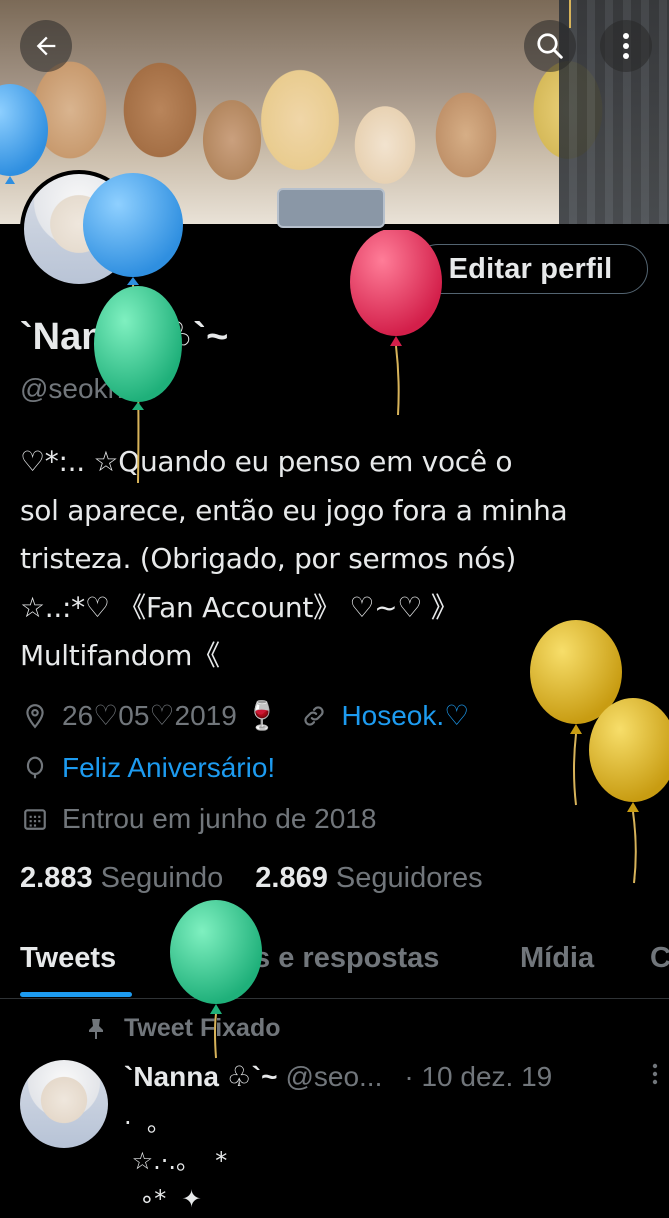 This screenshot has height=1218, width=669. What do you see at coordinates (176, 1161) in the screenshot?
I see `tweet-text: · 。 ☆.·.。 * ∘* ✦` at bounding box center [176, 1161].